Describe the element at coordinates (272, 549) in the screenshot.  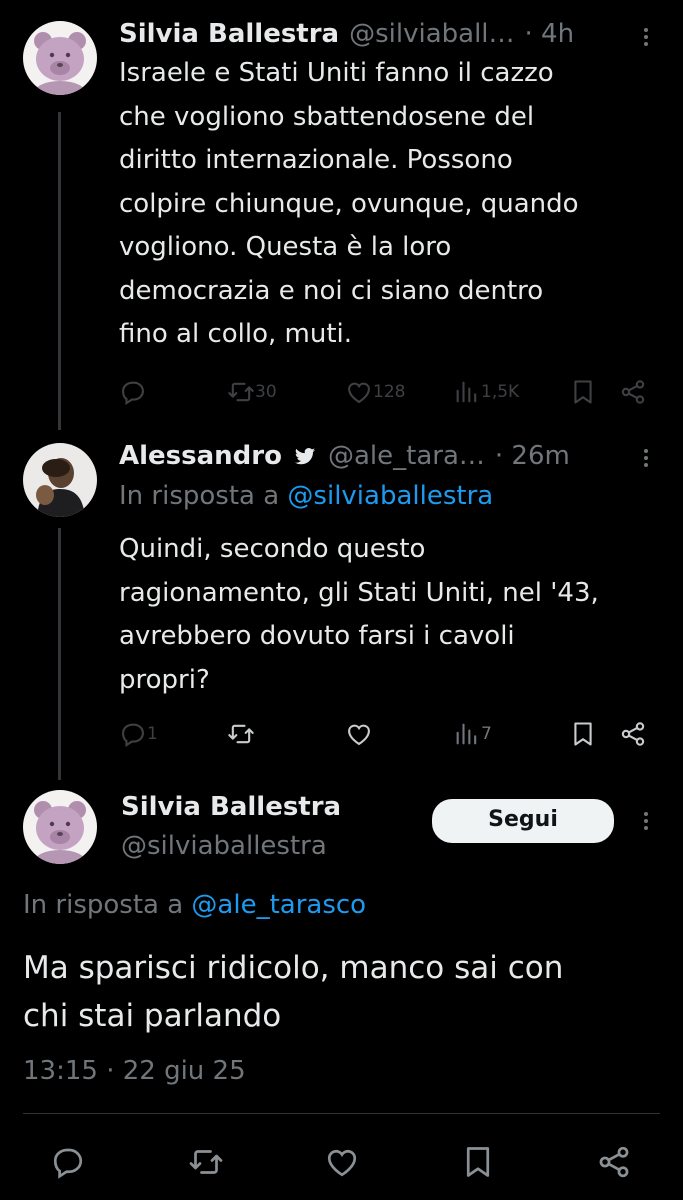
I see `tweet-text-line: Quindi, secondo questo` at that location.